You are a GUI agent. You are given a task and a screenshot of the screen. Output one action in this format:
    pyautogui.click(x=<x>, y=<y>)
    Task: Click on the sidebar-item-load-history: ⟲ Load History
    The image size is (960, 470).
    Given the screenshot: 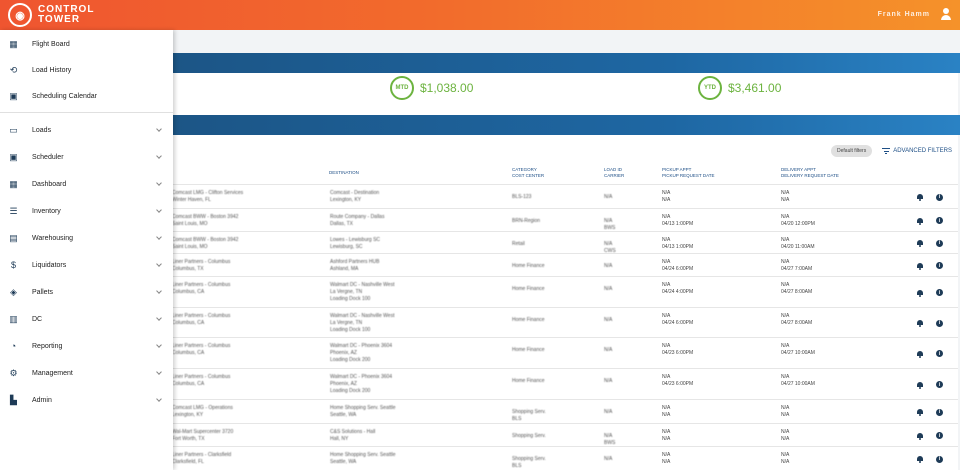 What is the action you would take?
    pyautogui.click(x=86, y=70)
    